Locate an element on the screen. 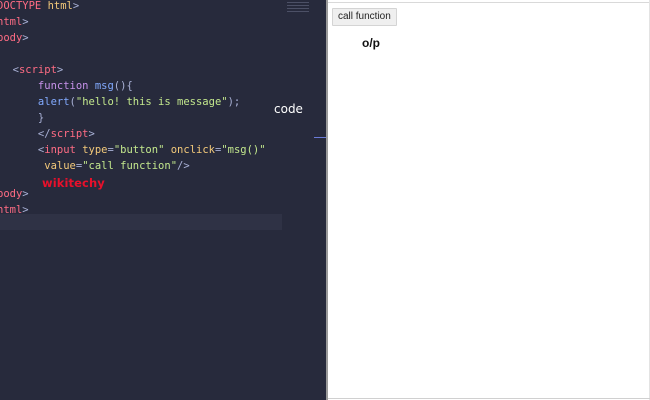 The width and height of the screenshot is (650, 400). wikitechy-watermark: wikitechy is located at coordinates (73, 183).